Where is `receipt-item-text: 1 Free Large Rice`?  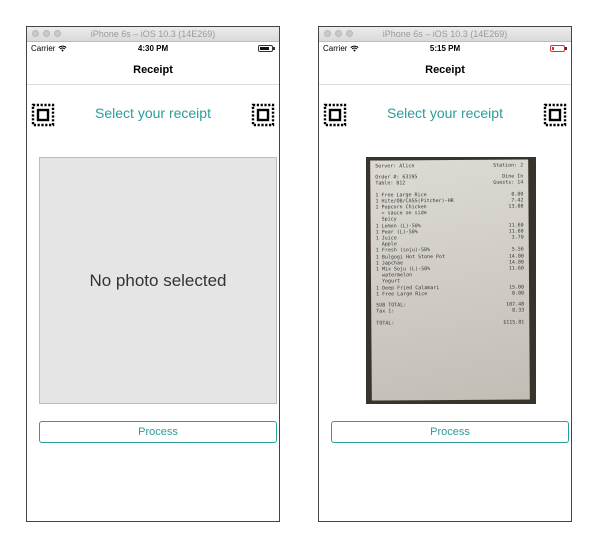 receipt-item-text: 1 Free Large Rice is located at coordinates (402, 294).